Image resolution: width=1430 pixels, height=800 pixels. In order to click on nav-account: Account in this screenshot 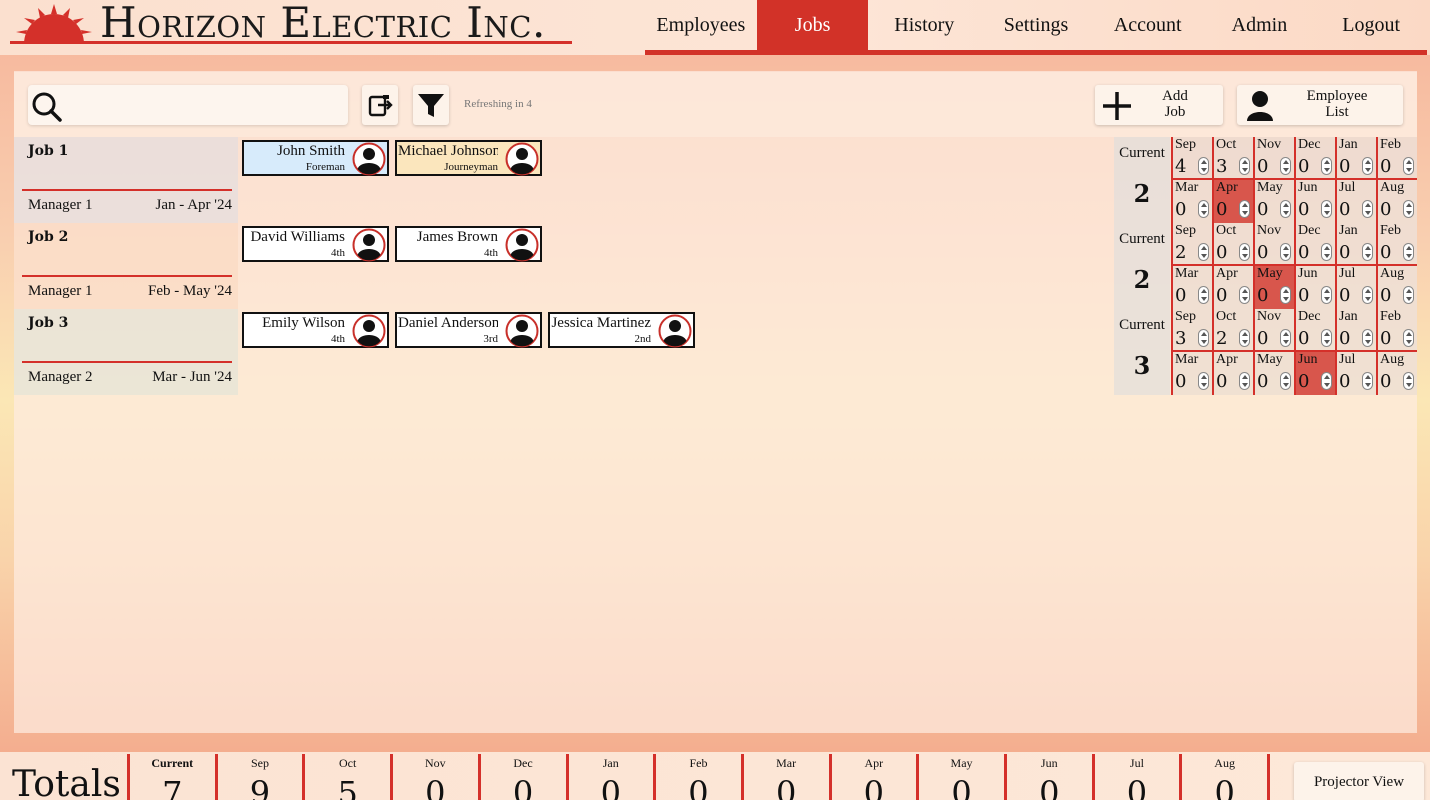, I will do `click(1148, 25)`.